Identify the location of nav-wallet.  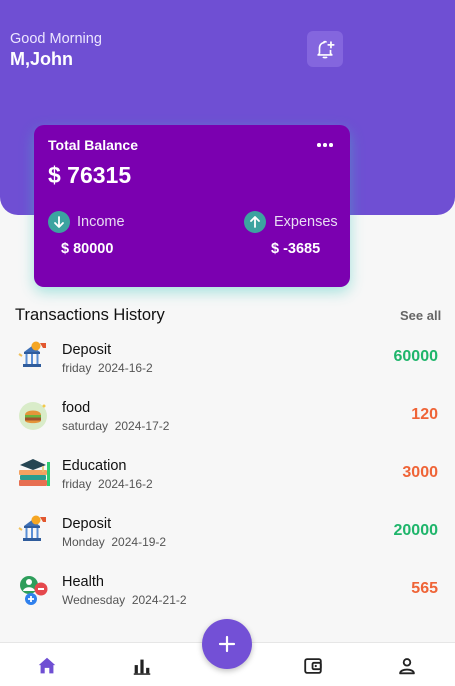
(313, 666).